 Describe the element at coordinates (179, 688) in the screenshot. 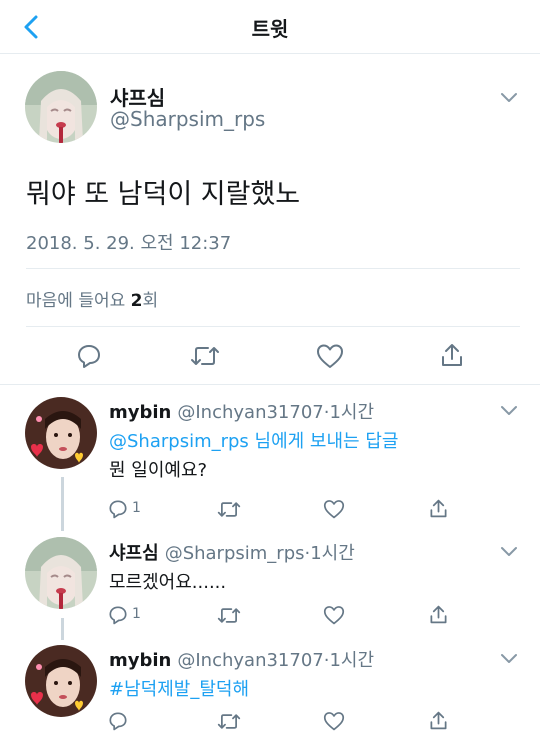

I see `hashtag-link: #남덕제발_탈덕해` at that location.